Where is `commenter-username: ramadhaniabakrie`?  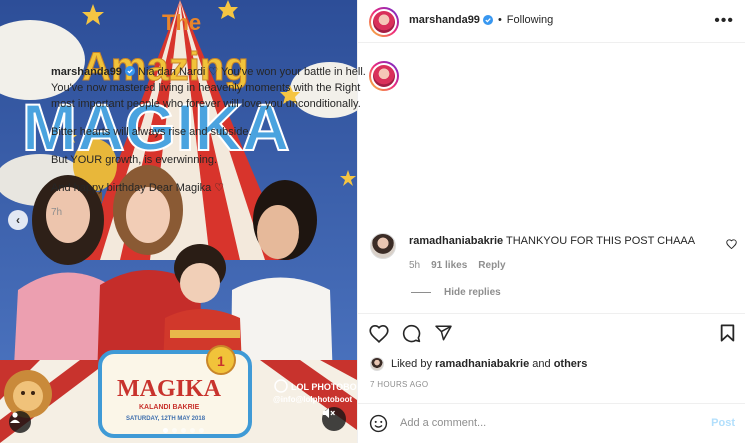
commenter-username: ramadhaniabakrie is located at coordinates (456, 241).